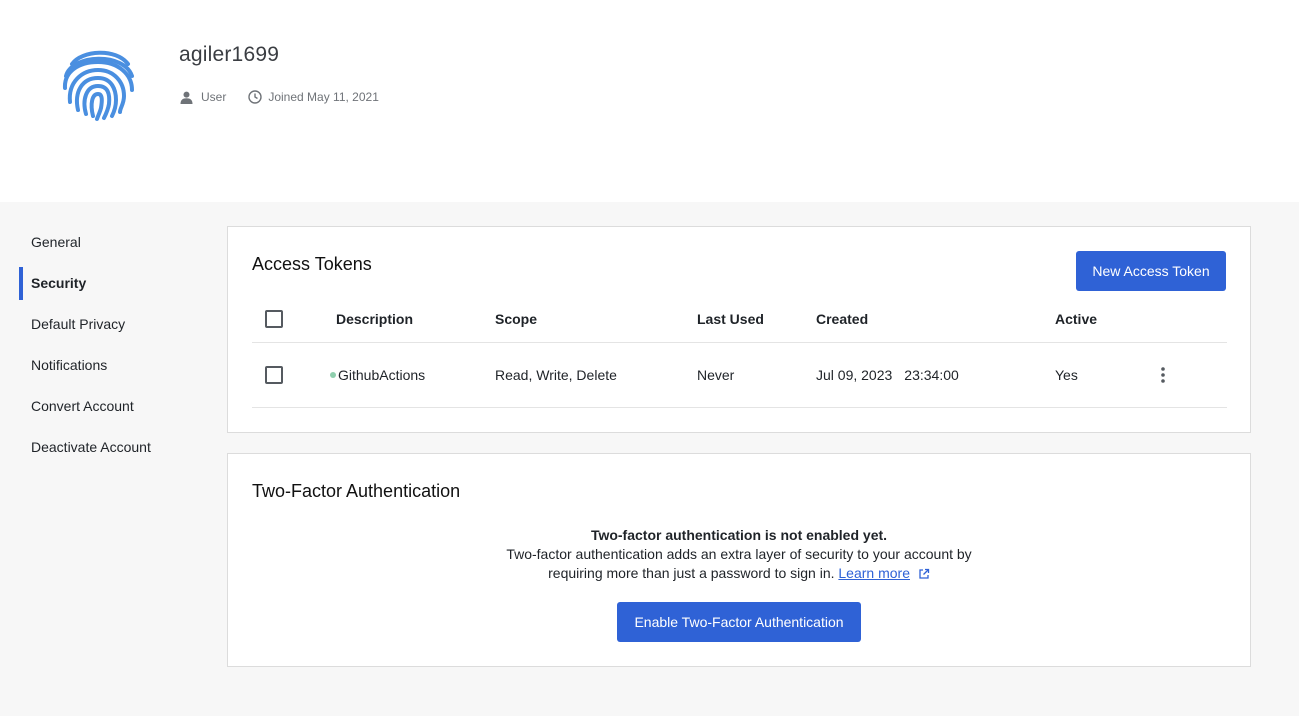 This screenshot has width=1299, height=716. Describe the element at coordinates (556, 375) in the screenshot. I see `token-scope: Read, Write, Delete` at that location.